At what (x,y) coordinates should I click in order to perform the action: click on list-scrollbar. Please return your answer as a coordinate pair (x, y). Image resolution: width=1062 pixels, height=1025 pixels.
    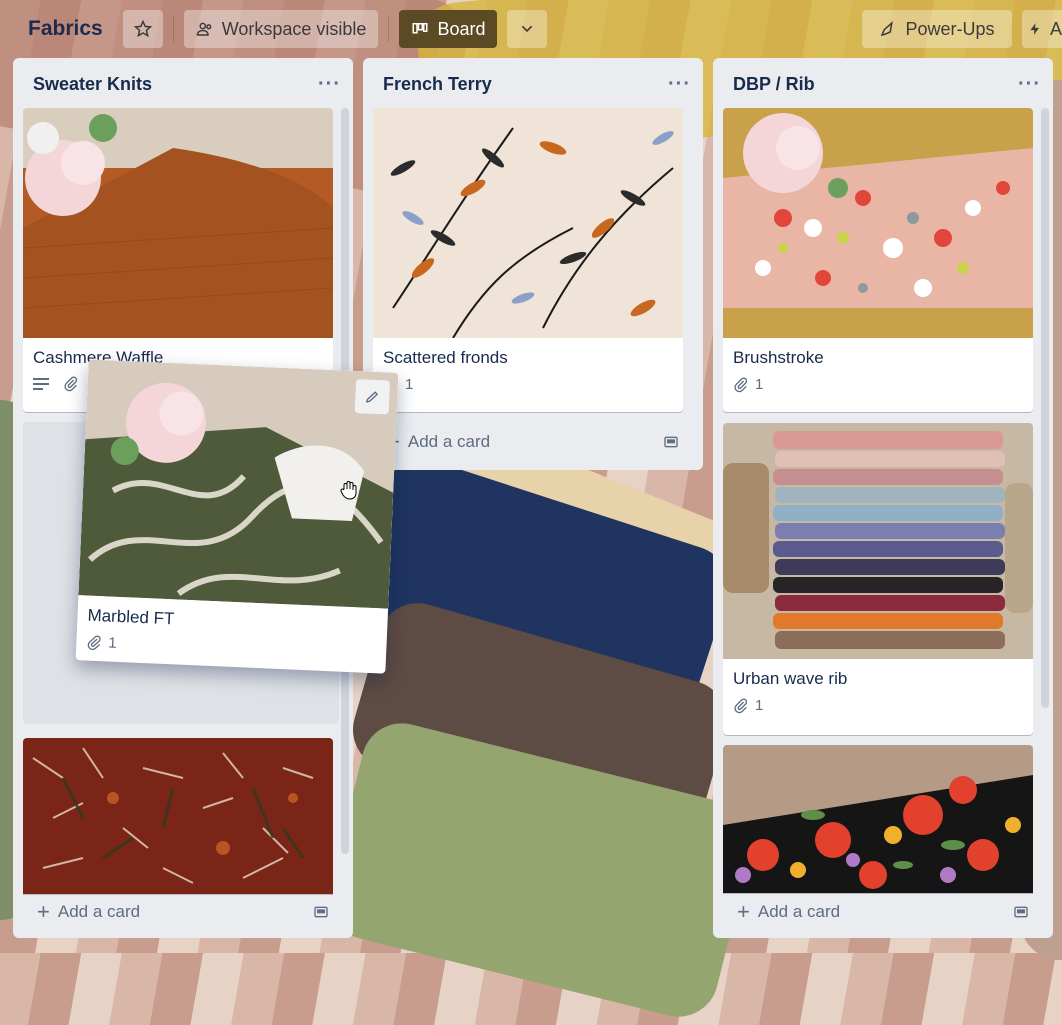
    Looking at the image, I should click on (1045, 408).